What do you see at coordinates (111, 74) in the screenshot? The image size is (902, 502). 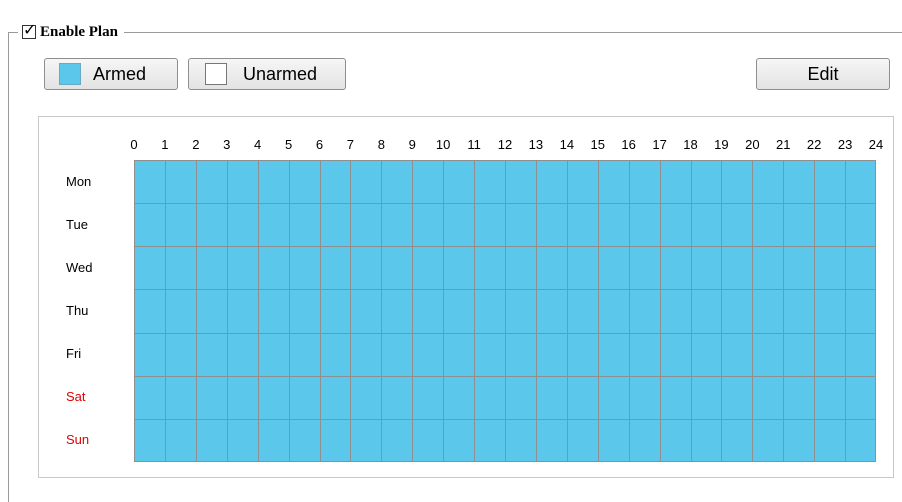 I see `armed-button: Armed` at bounding box center [111, 74].